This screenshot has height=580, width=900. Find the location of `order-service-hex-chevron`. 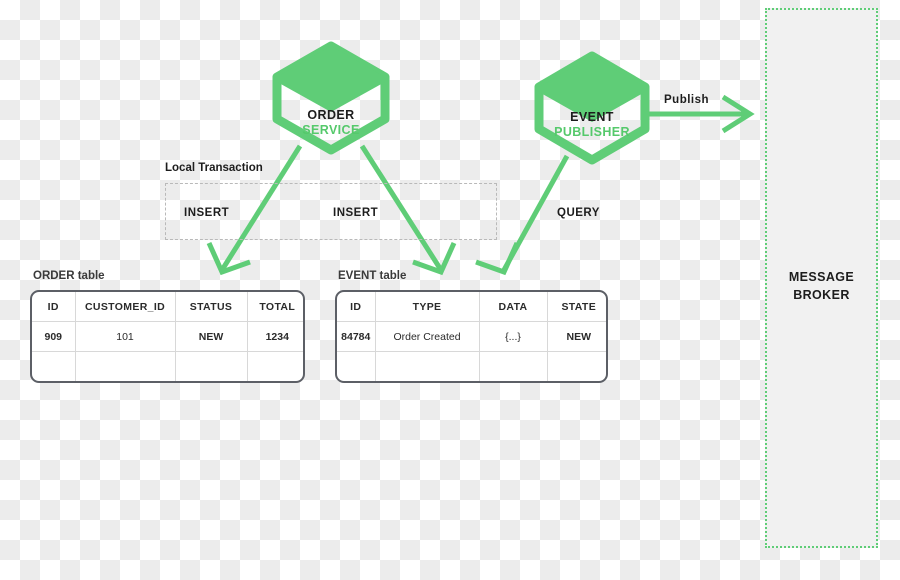

order-service-hex-chevron is located at coordinates (331, 79).